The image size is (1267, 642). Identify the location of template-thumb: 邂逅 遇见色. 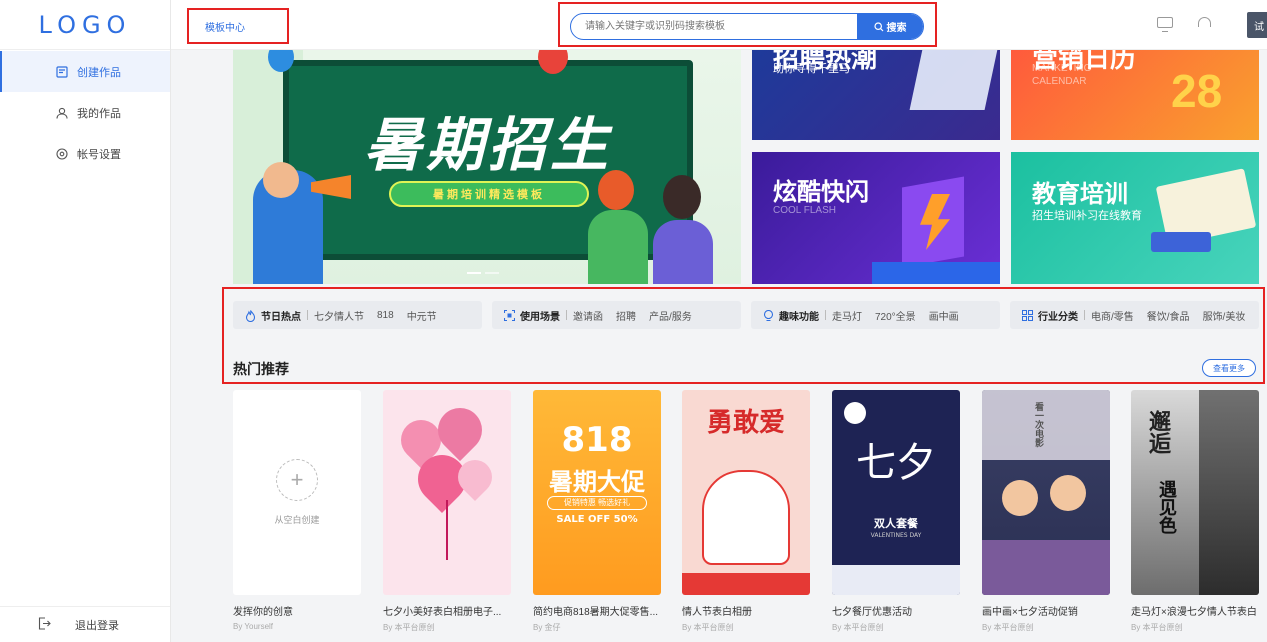
(1195, 492).